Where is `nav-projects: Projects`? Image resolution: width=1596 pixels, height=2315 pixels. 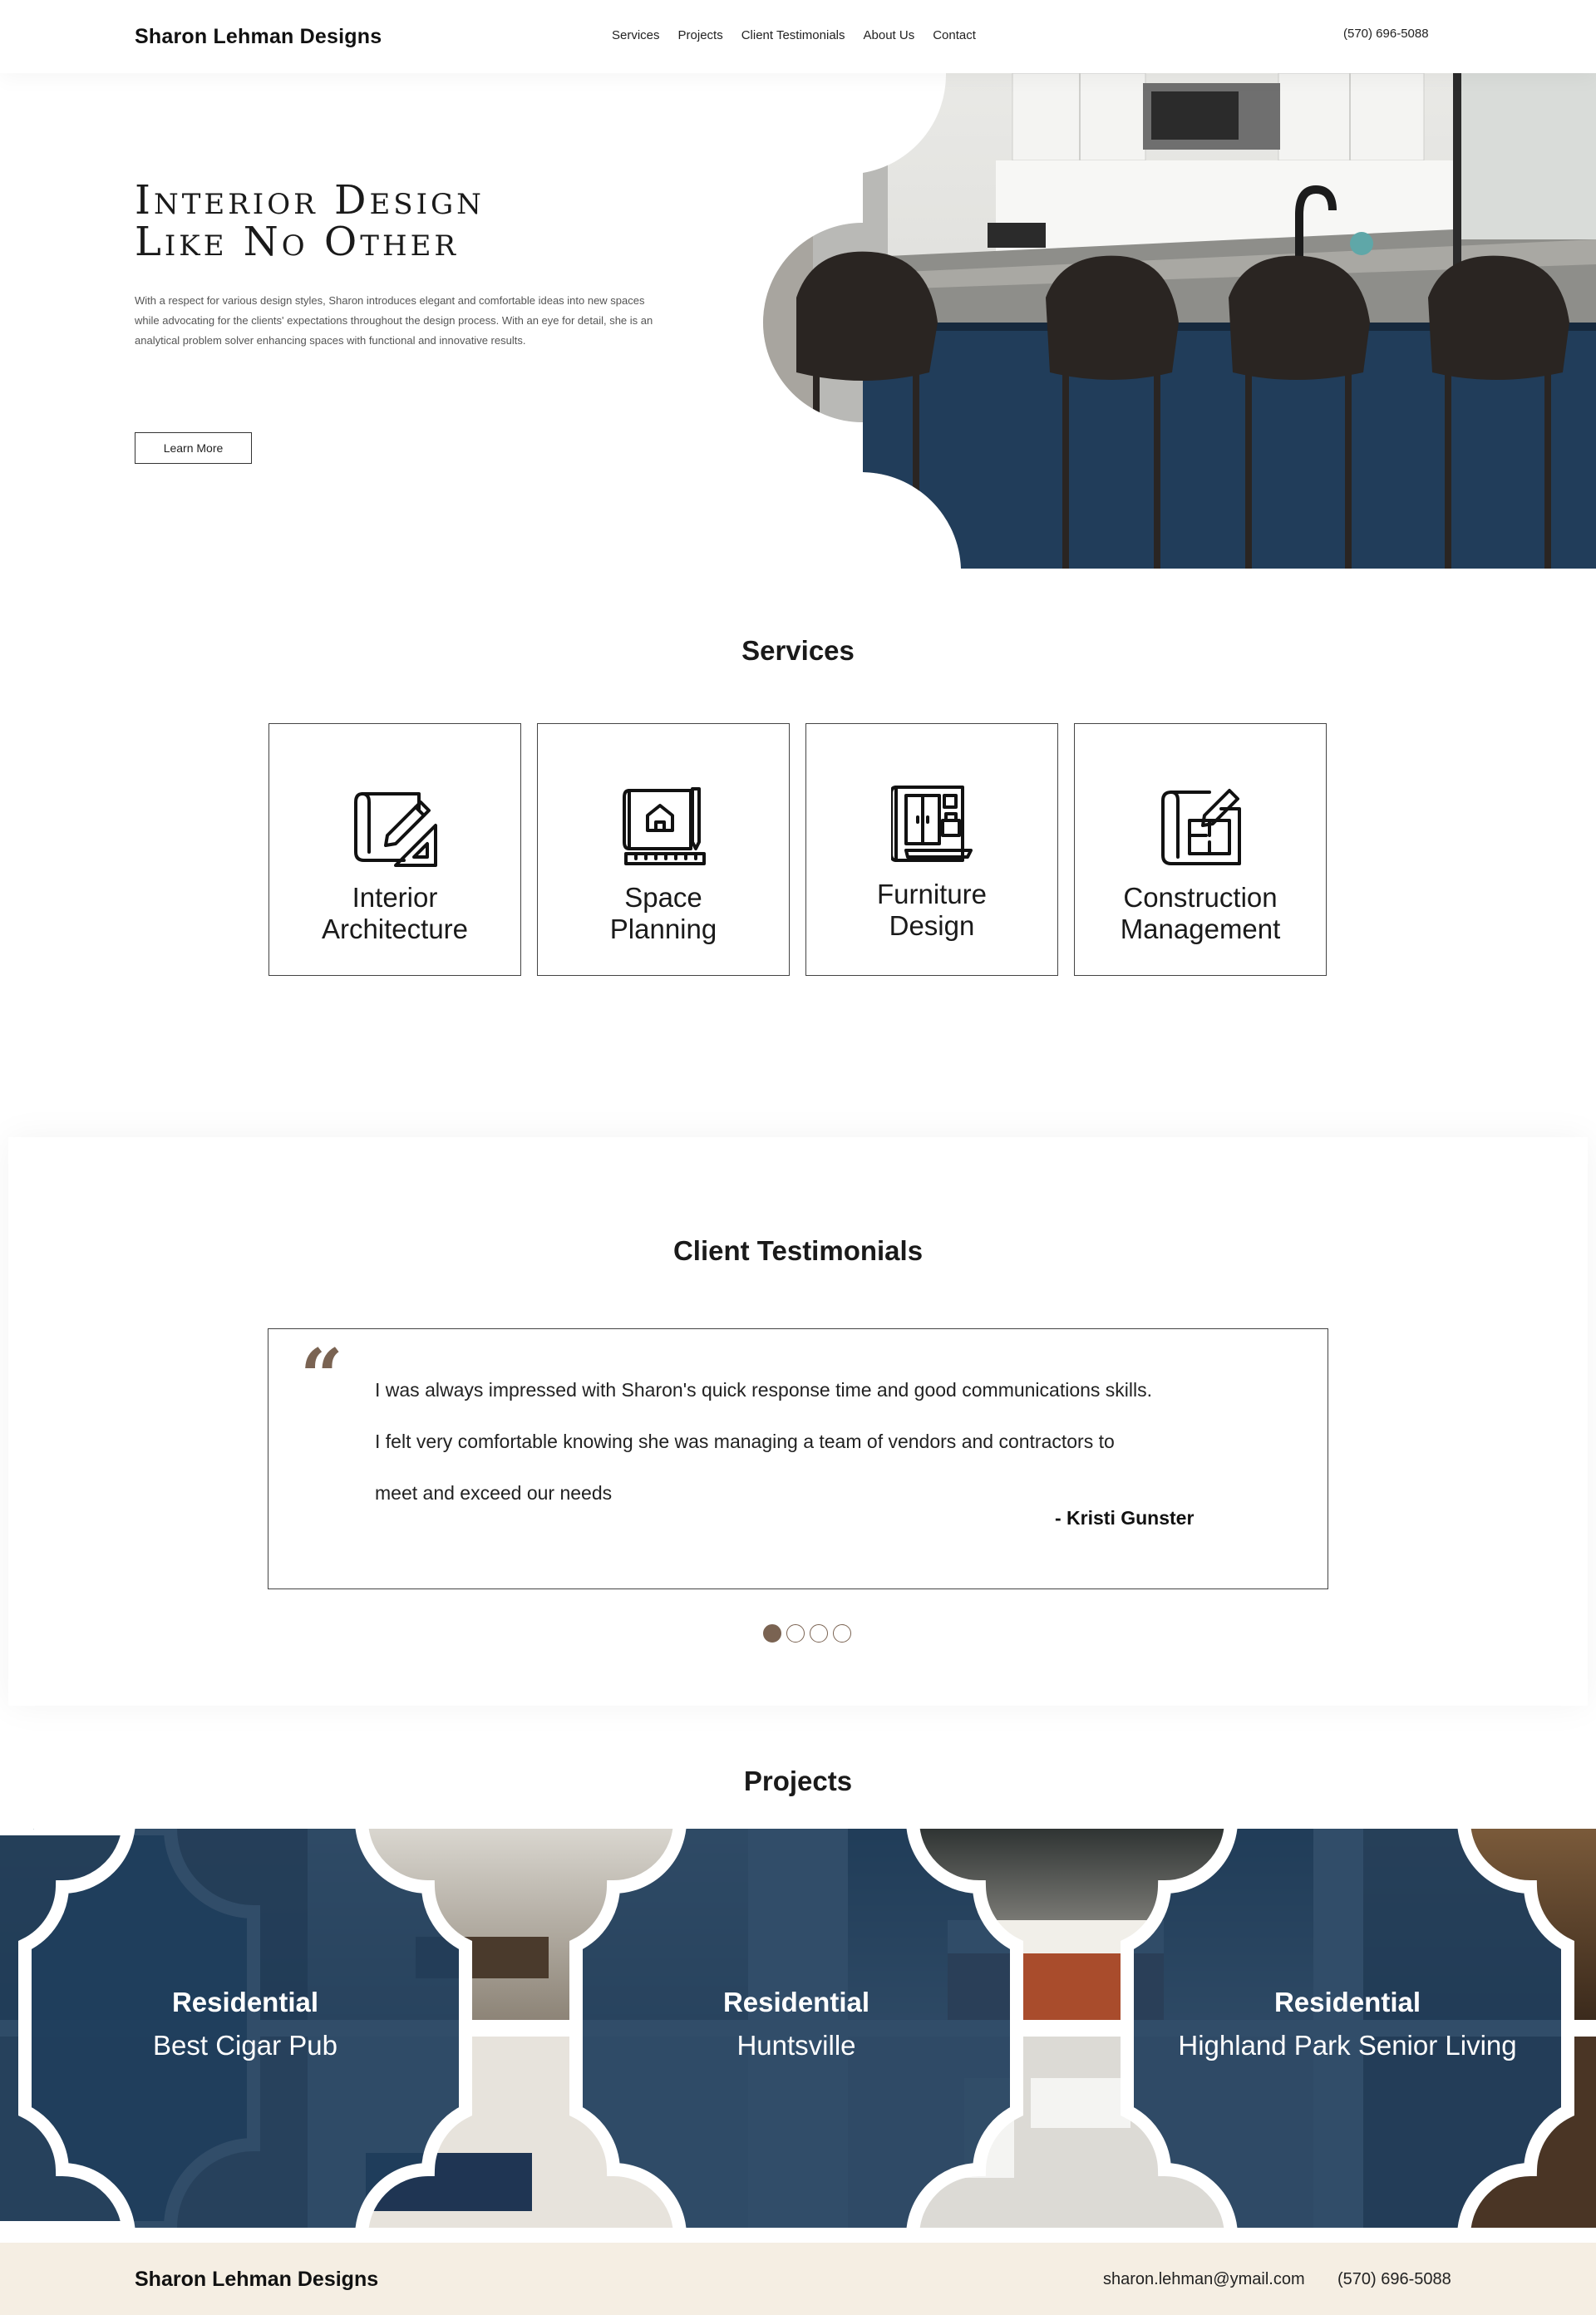 nav-projects: Projects is located at coordinates (700, 35).